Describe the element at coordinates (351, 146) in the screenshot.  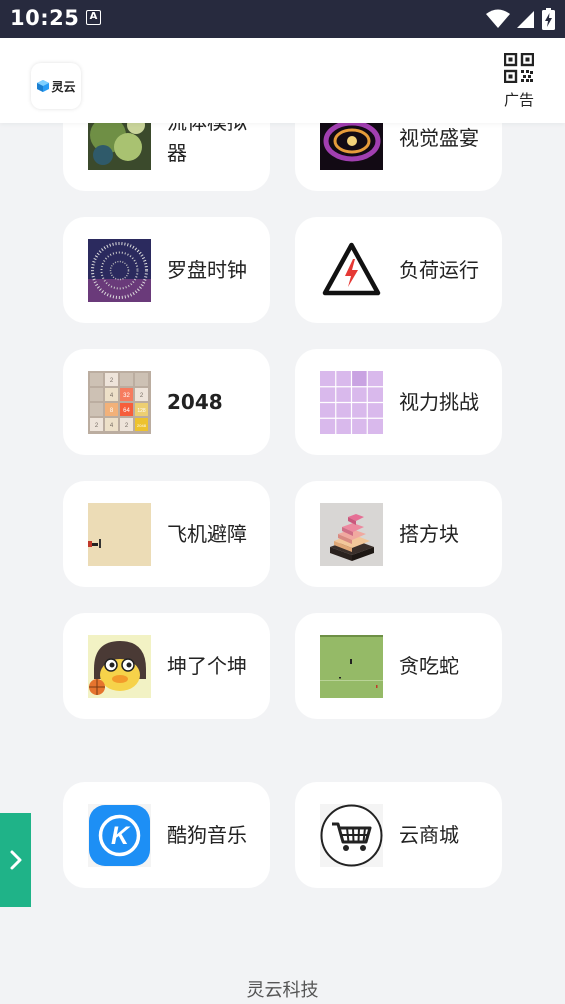
I see `particle-thumbnail` at that location.